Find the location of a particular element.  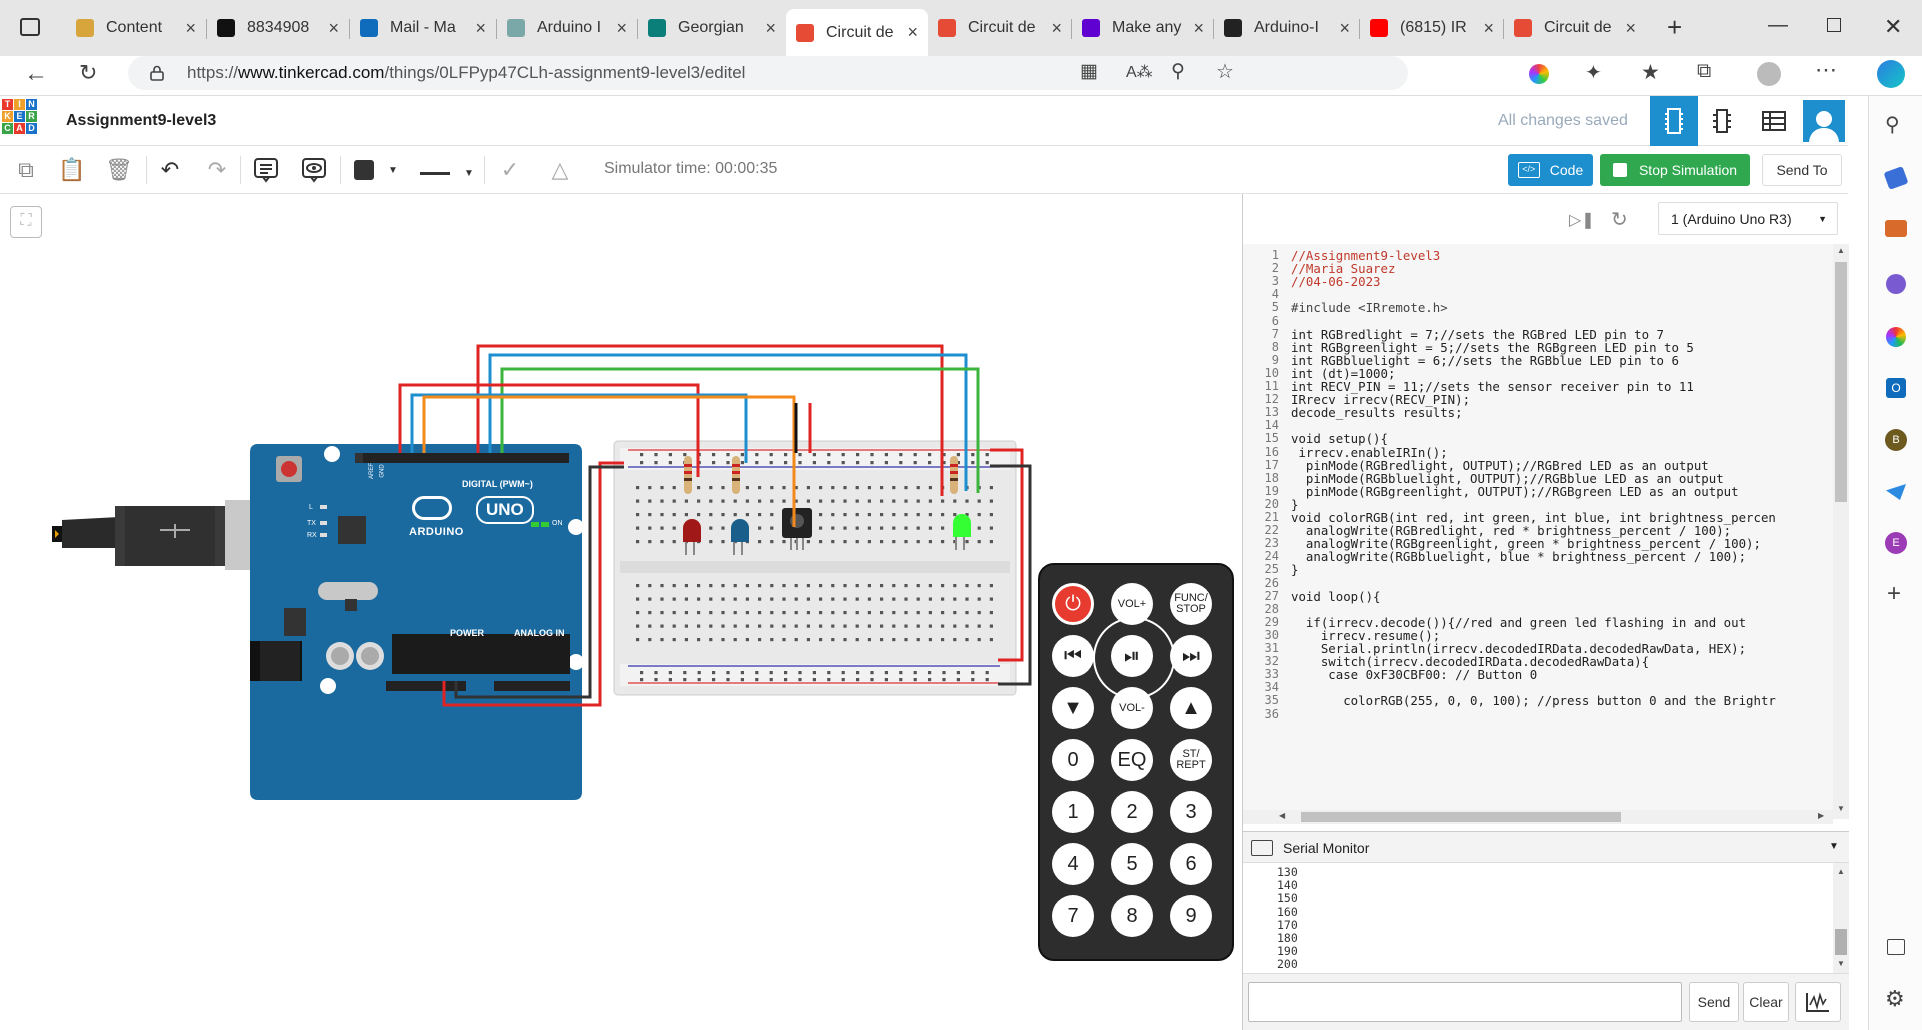

collections-icon: ⧉ is located at coordinates (1704, 71).